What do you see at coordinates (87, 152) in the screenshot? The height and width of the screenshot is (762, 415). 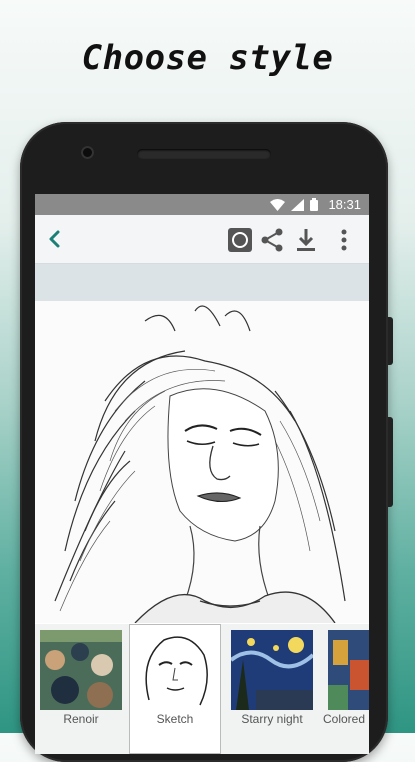 I see `front-camera` at bounding box center [87, 152].